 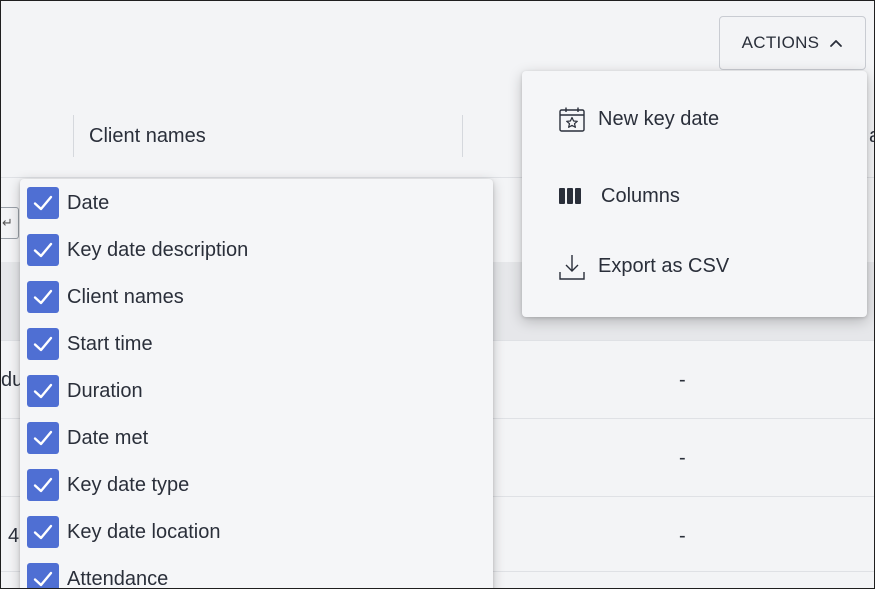 I want to click on column-option-label: Attendance, so click(x=118, y=578).